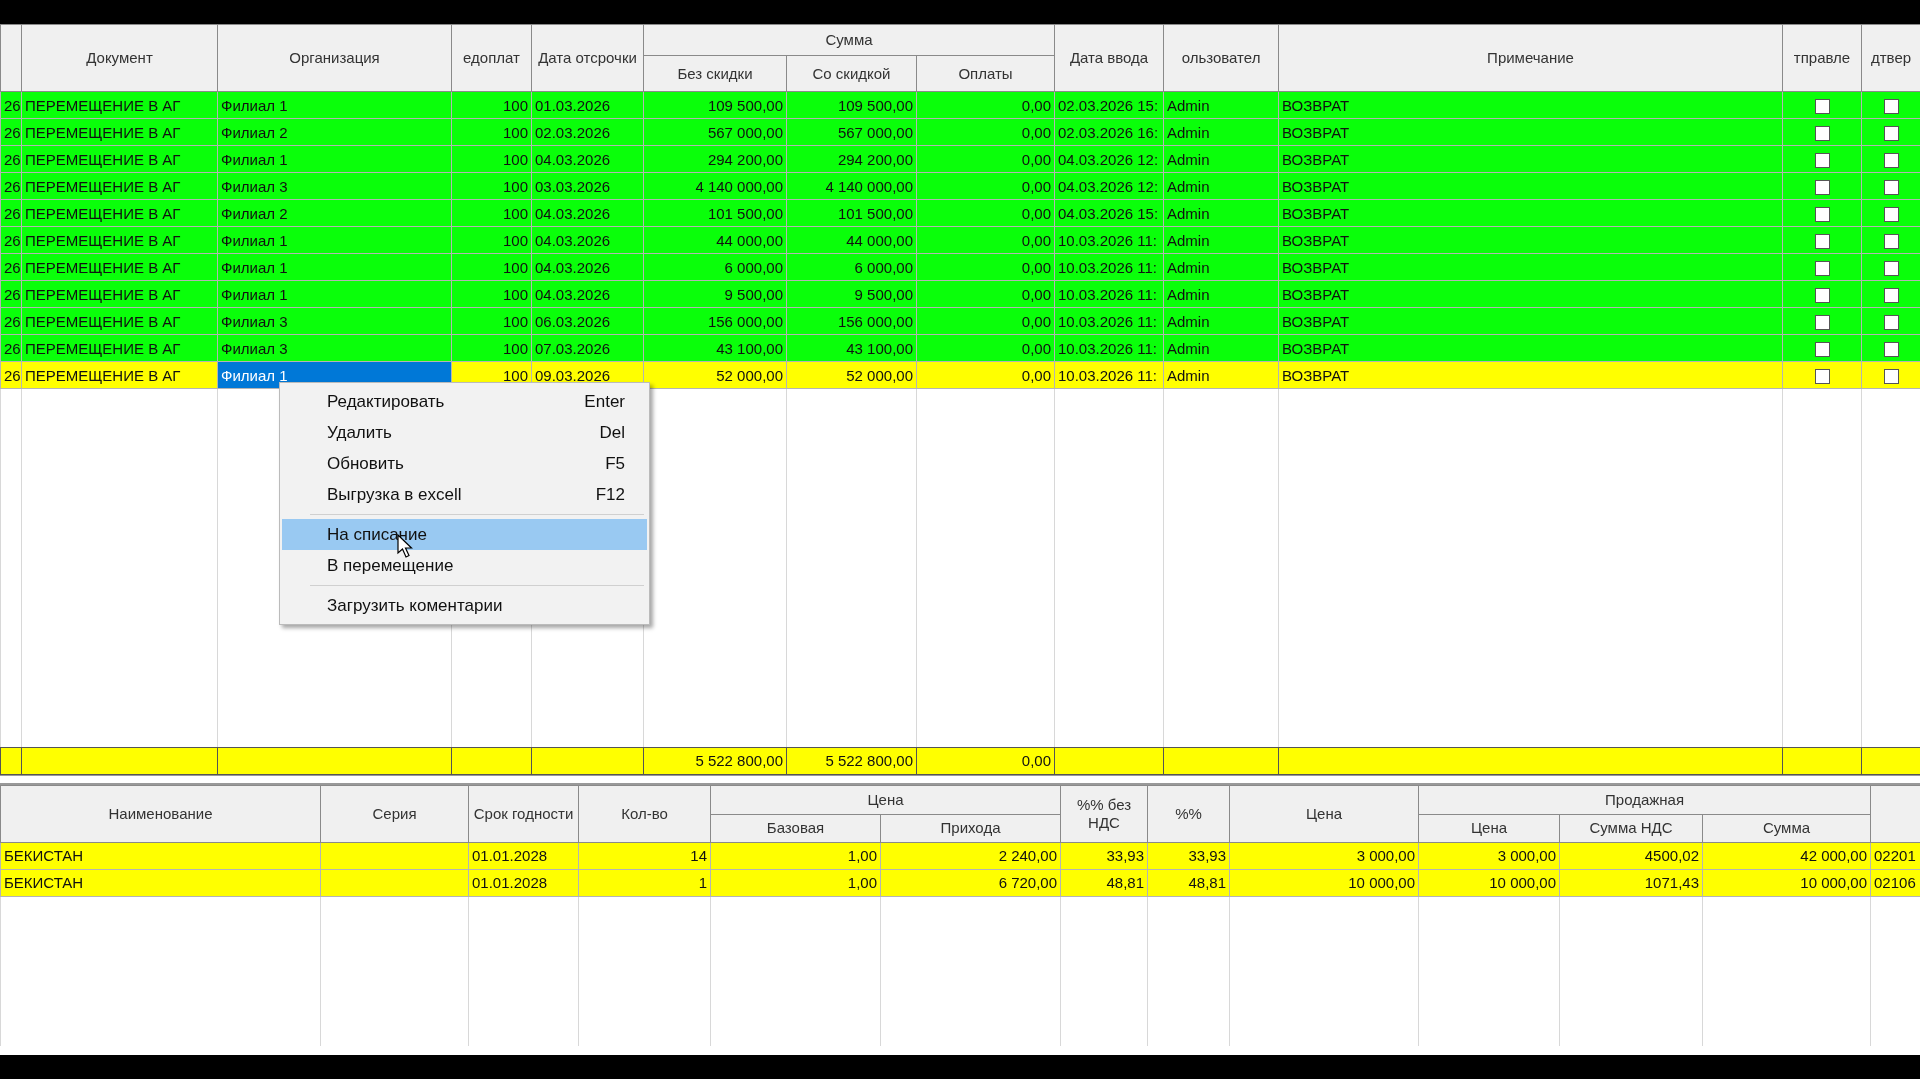 This screenshot has height=1079, width=1920. Describe the element at coordinates (587, 58) in the screenshot. I see `column-header: Дата отсрочки` at that location.